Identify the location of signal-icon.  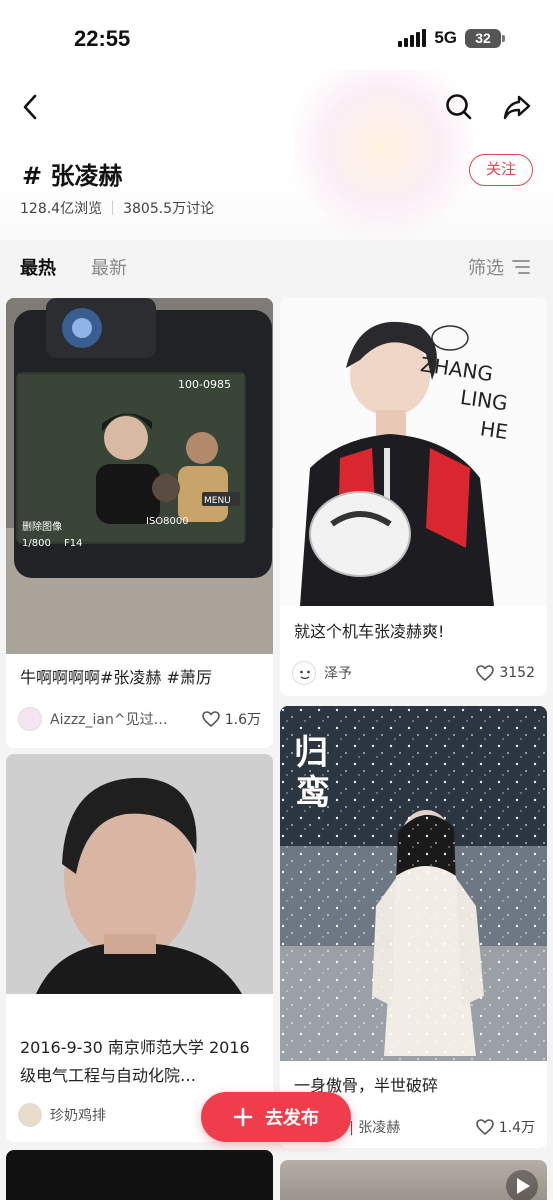
(412, 38).